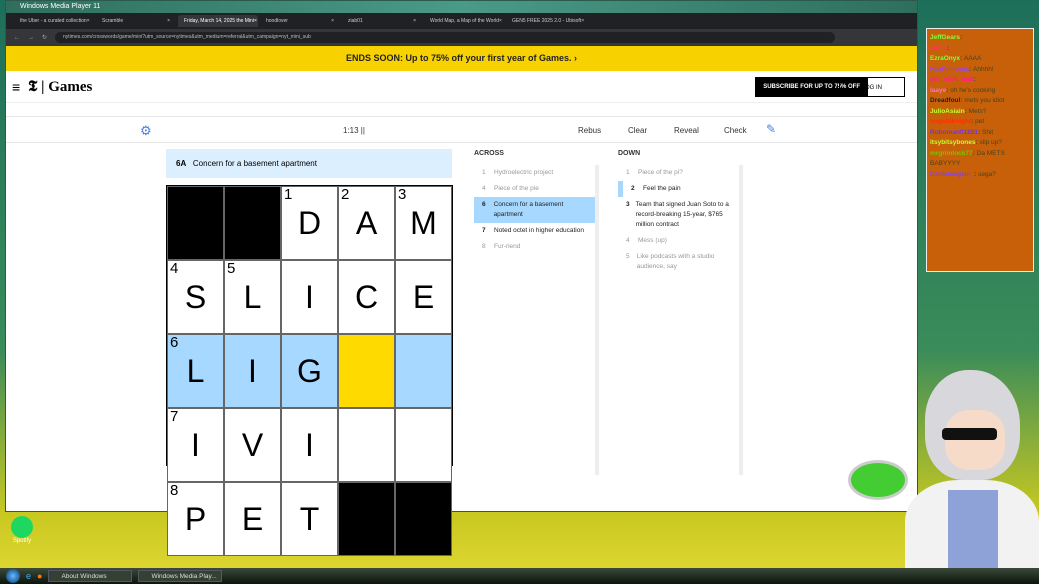  I want to click on clear-button: Clear, so click(637, 130).